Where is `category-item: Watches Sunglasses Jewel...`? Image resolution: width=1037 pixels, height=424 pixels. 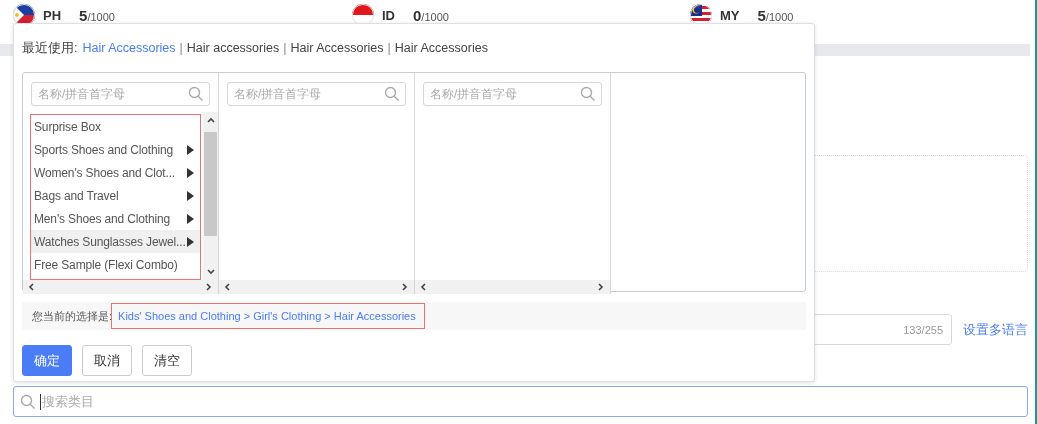
category-item: Watches Sunglasses Jewel... is located at coordinates (115, 241).